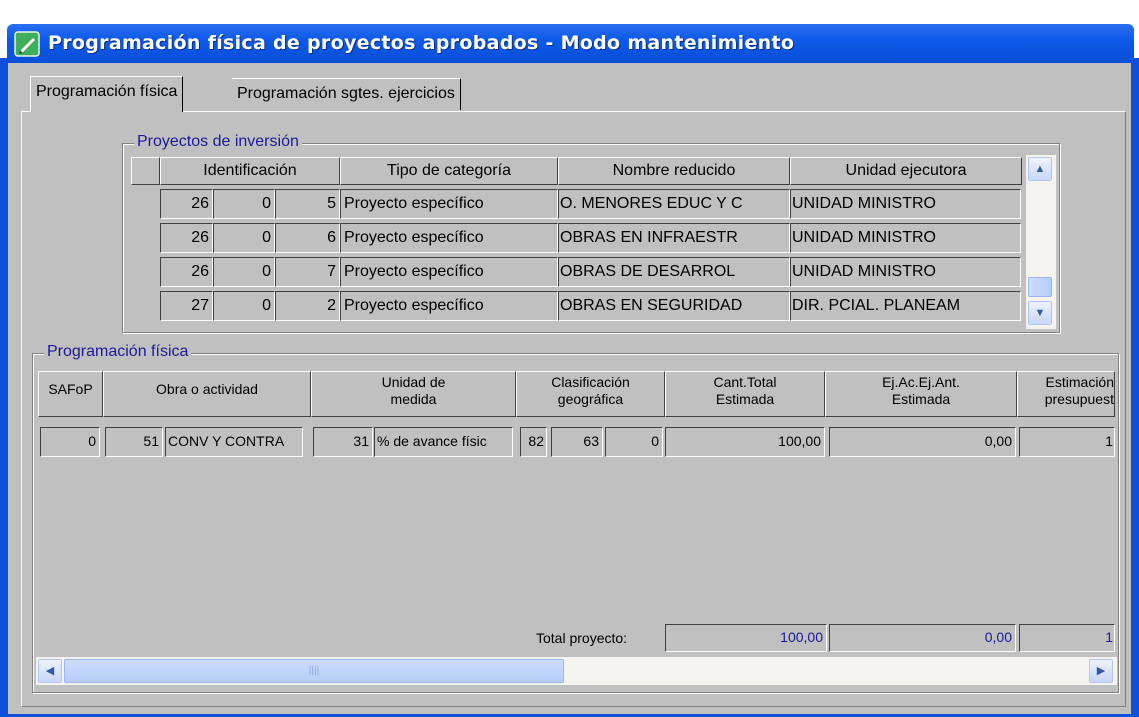 The height and width of the screenshot is (717, 1139). Describe the element at coordinates (922, 442) in the screenshot. I see `ej-ac-cell: 0,00` at that location.